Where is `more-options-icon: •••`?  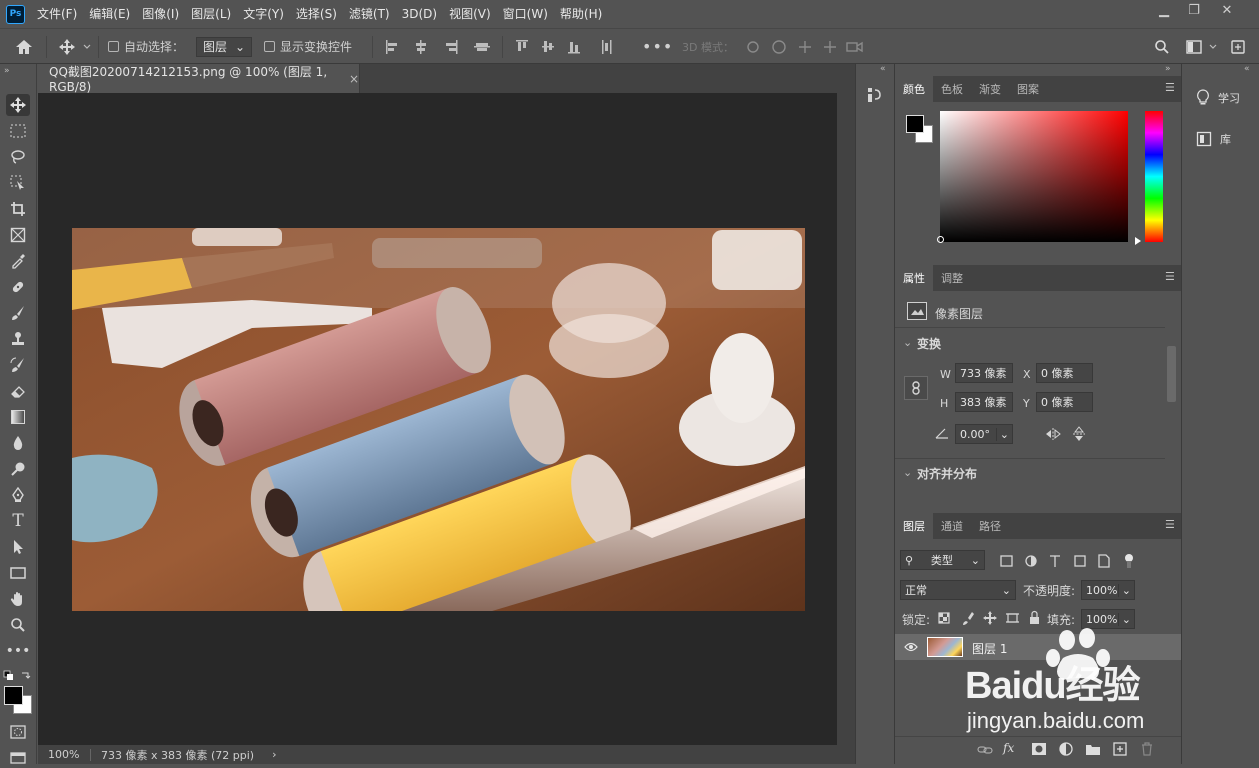
more-options-icon: ••• is located at coordinates (657, 46).